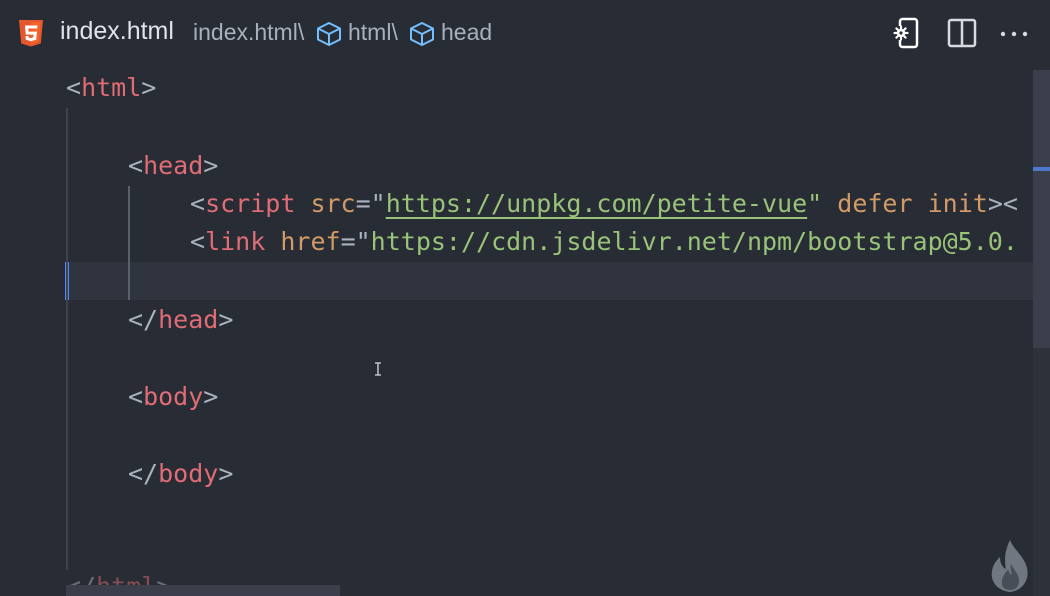  What do you see at coordinates (466, 32) in the screenshot?
I see `breadcrumb-head: head` at bounding box center [466, 32].